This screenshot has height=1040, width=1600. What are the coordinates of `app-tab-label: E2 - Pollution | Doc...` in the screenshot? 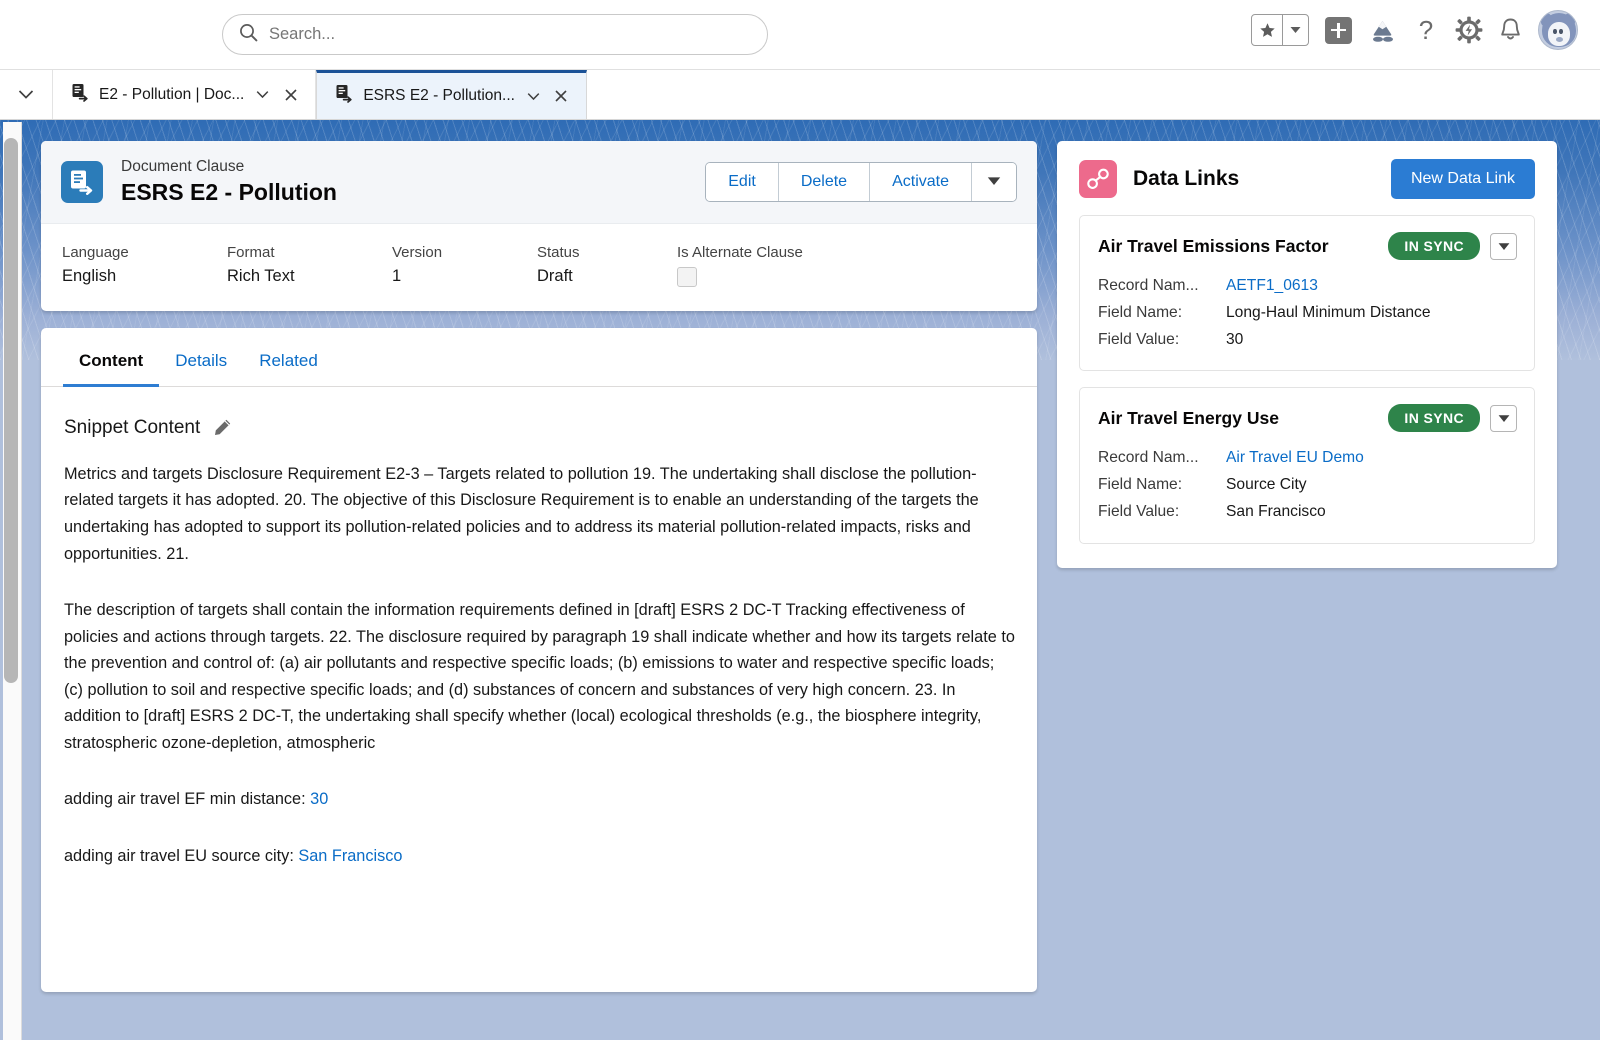 It's located at (172, 94).